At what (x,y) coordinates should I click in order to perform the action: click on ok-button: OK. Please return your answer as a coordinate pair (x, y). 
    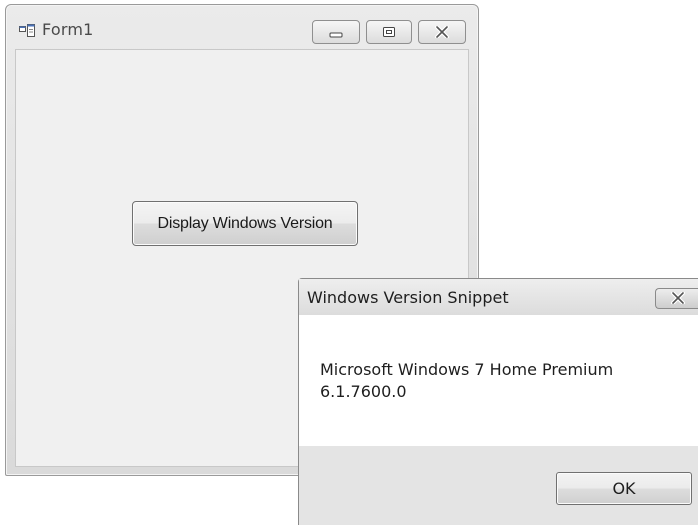
    Looking at the image, I should click on (624, 488).